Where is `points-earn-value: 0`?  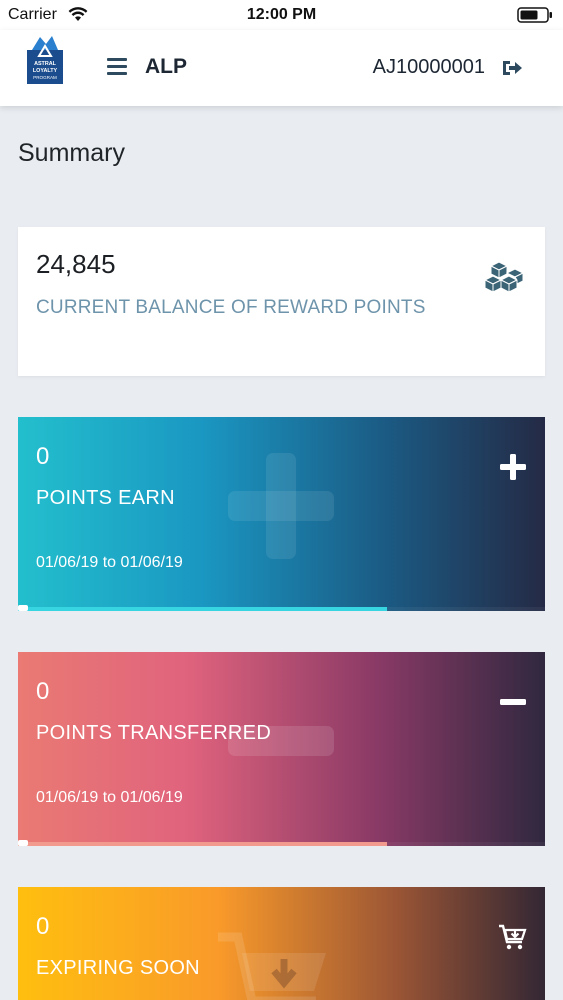
points-earn-value: 0 is located at coordinates (43, 456).